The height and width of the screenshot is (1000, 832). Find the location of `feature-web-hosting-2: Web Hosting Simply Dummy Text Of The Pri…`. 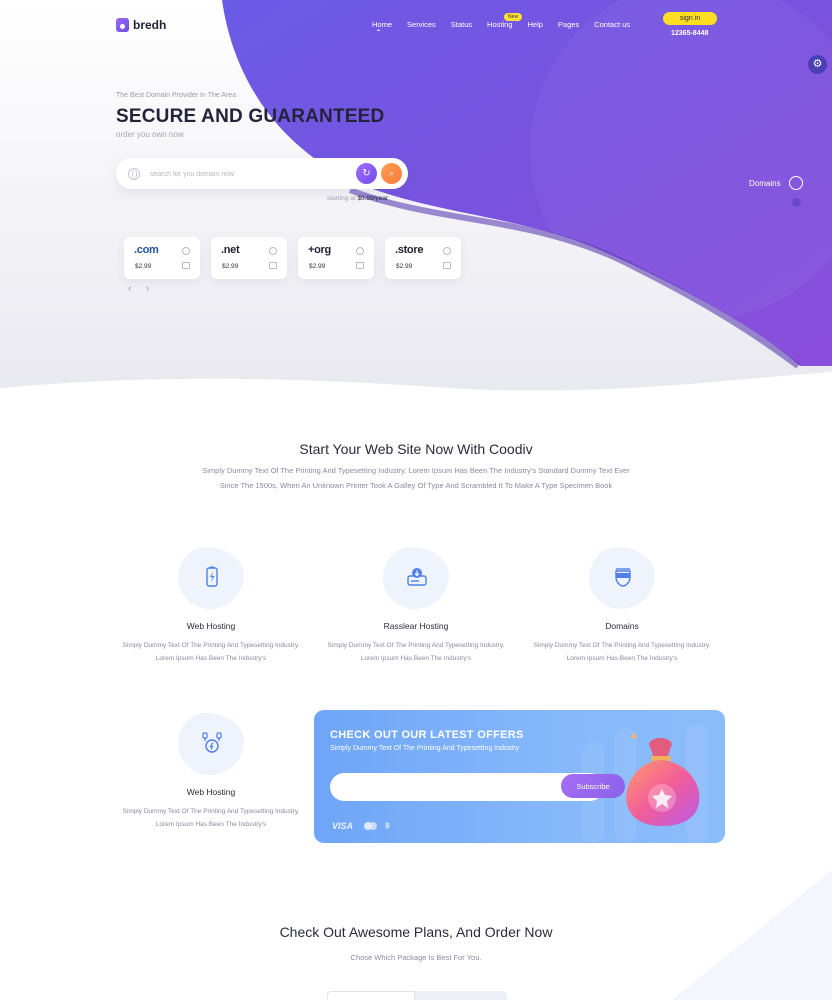

feature-web-hosting-2: Web Hosting Simply Dummy Text Of The Pri… is located at coordinates (211, 772).